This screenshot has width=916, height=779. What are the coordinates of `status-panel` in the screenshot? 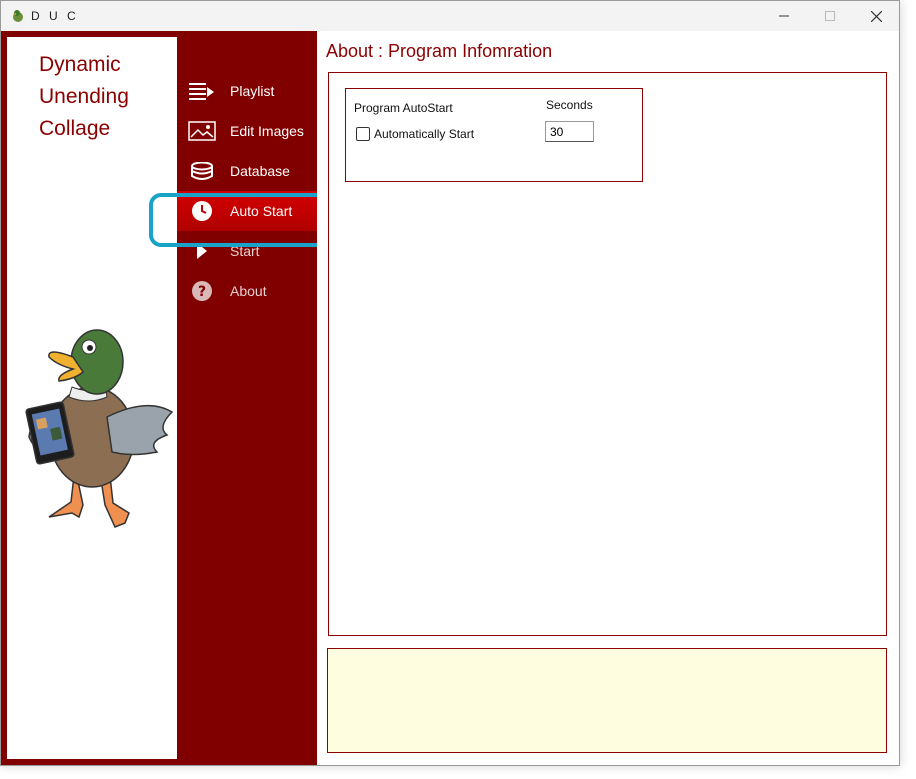 It's located at (607, 700).